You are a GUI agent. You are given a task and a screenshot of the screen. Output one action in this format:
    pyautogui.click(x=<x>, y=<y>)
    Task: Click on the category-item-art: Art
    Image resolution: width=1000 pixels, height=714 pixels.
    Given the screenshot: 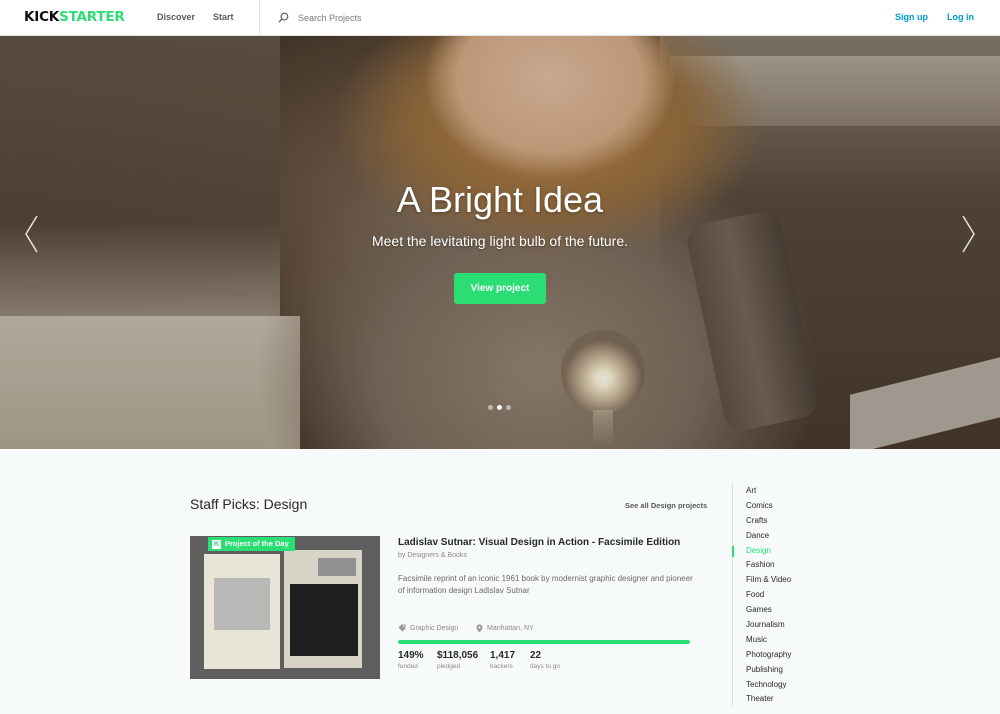 What is the action you would take?
    pyautogui.click(x=792, y=491)
    